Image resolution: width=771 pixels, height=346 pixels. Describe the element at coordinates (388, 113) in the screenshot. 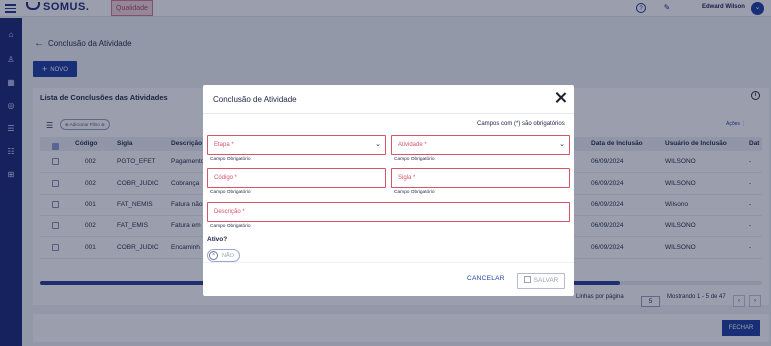

I see `modal-divider` at that location.